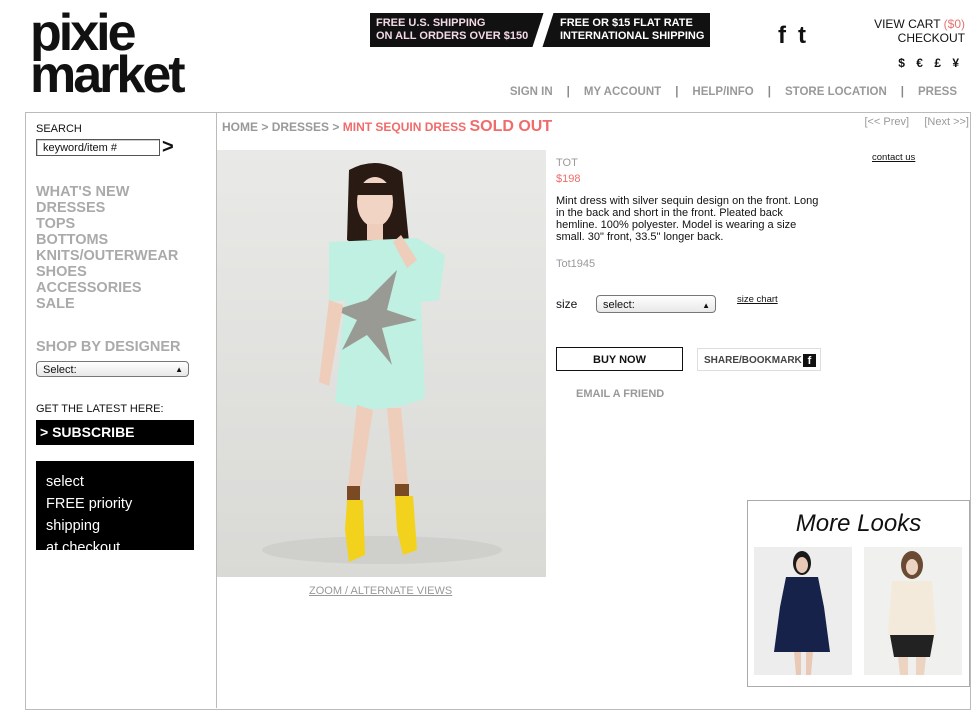 This screenshot has width=973, height=711. What do you see at coordinates (107, 288) in the screenshot?
I see `category-accessories: ACCESSORIES` at bounding box center [107, 288].